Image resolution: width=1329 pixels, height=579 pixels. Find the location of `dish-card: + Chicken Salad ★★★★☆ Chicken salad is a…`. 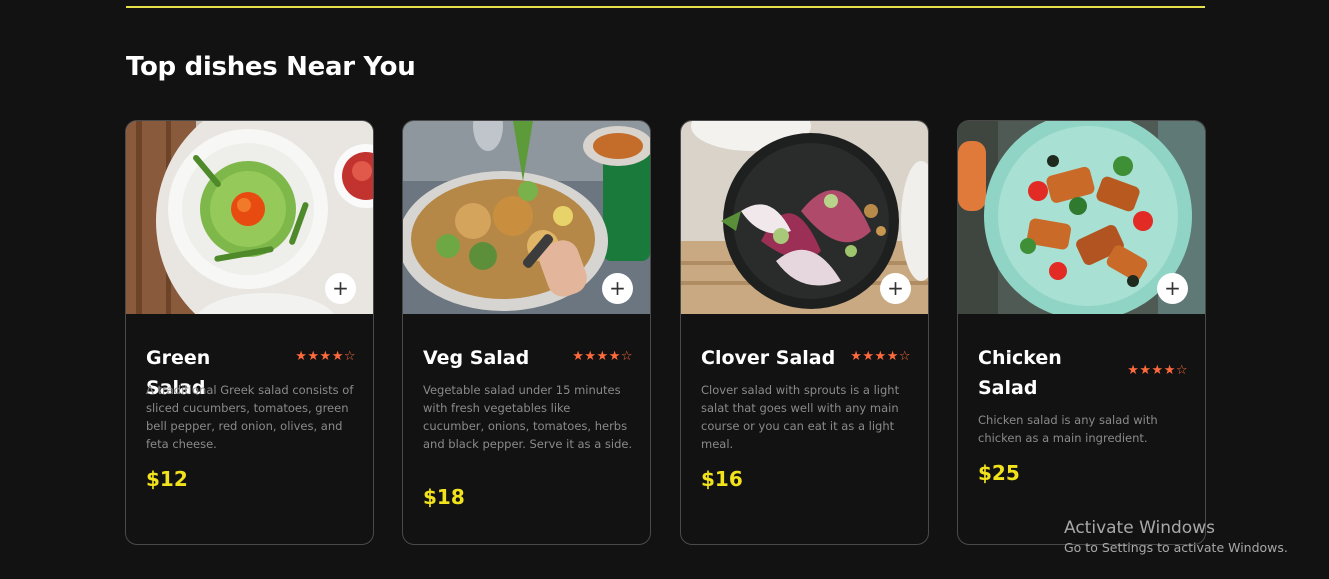

dish-card: + Chicken Salad ★★★★☆ Chicken salad is a… is located at coordinates (1081, 332).